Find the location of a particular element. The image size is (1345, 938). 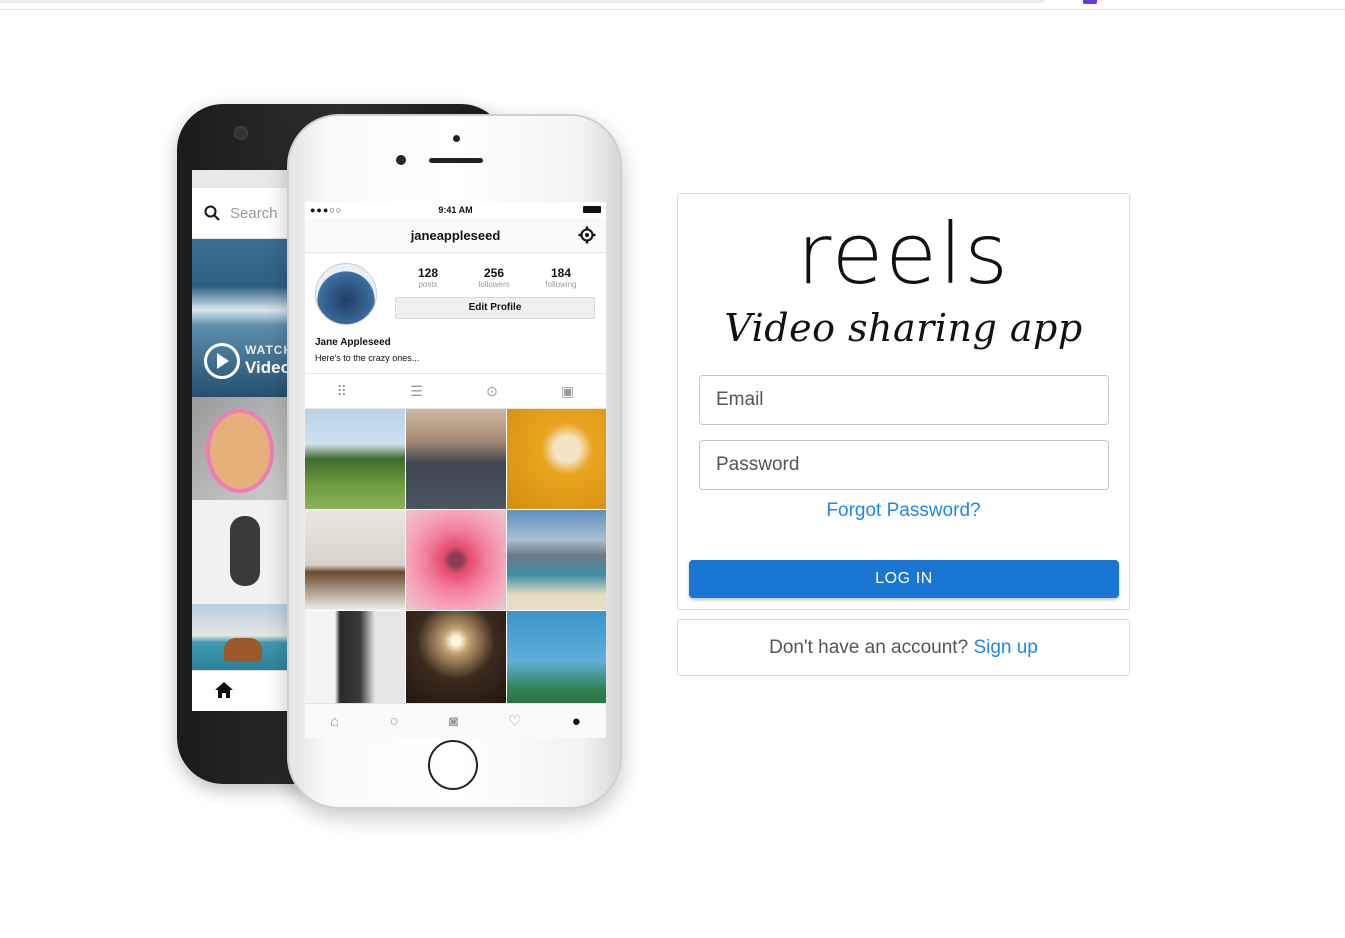

mock-profile-tabs: ⠿ ☰ ⊙ ▣ is located at coordinates (455, 391).